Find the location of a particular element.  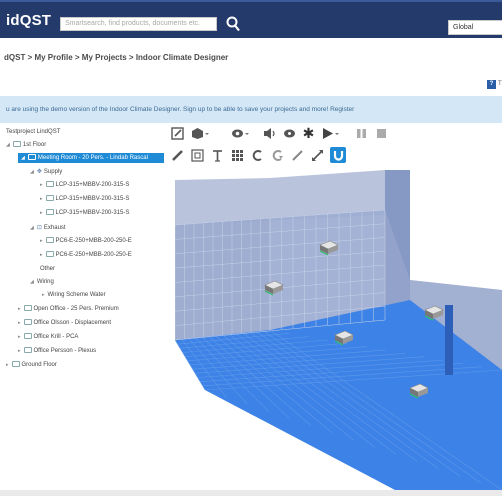

help-label: T is located at coordinates (500, 84).